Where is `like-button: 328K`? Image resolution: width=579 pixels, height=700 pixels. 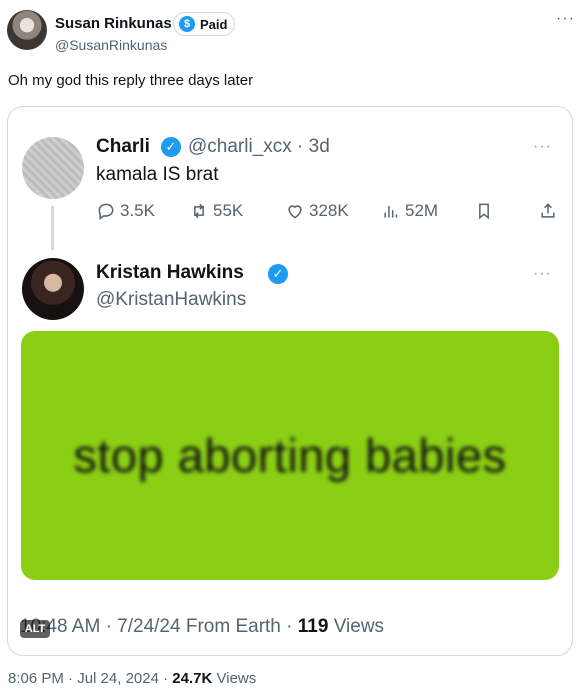 like-button: 328K is located at coordinates (317, 211).